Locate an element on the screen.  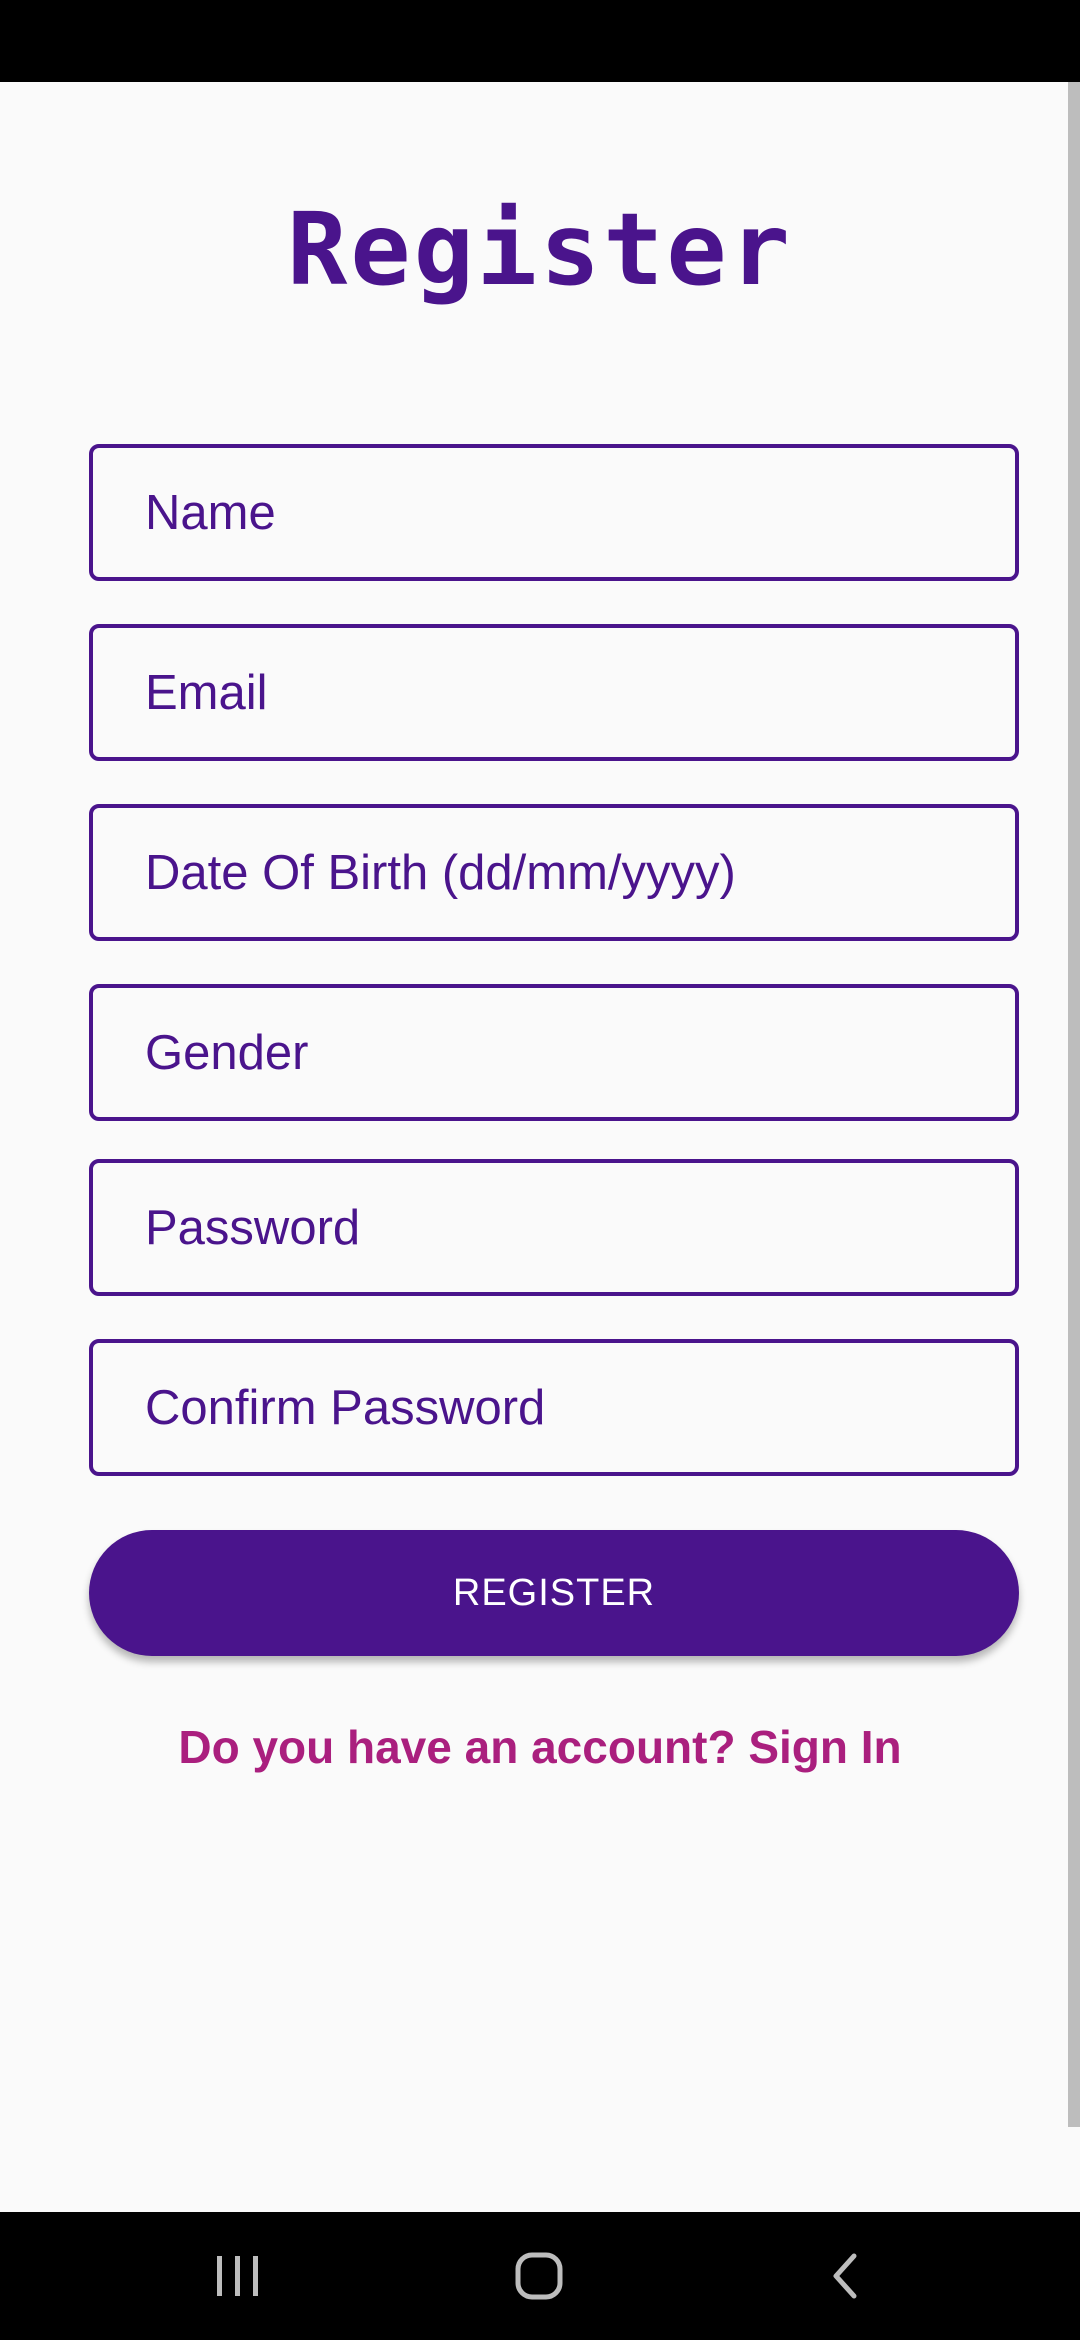
recent-apps-button is located at coordinates (238, 2276).